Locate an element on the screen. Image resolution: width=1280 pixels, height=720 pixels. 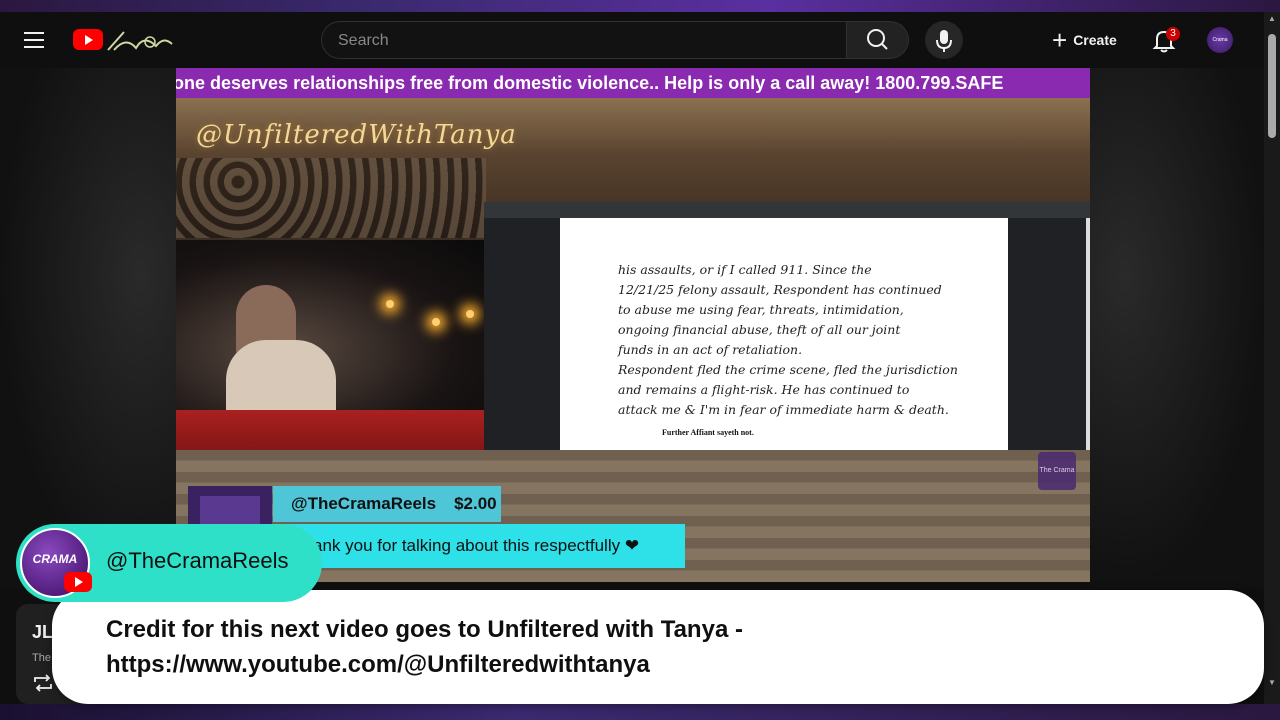
channel-name-pill: CRAMA @TheCramaReels is located at coordinates (169, 563).